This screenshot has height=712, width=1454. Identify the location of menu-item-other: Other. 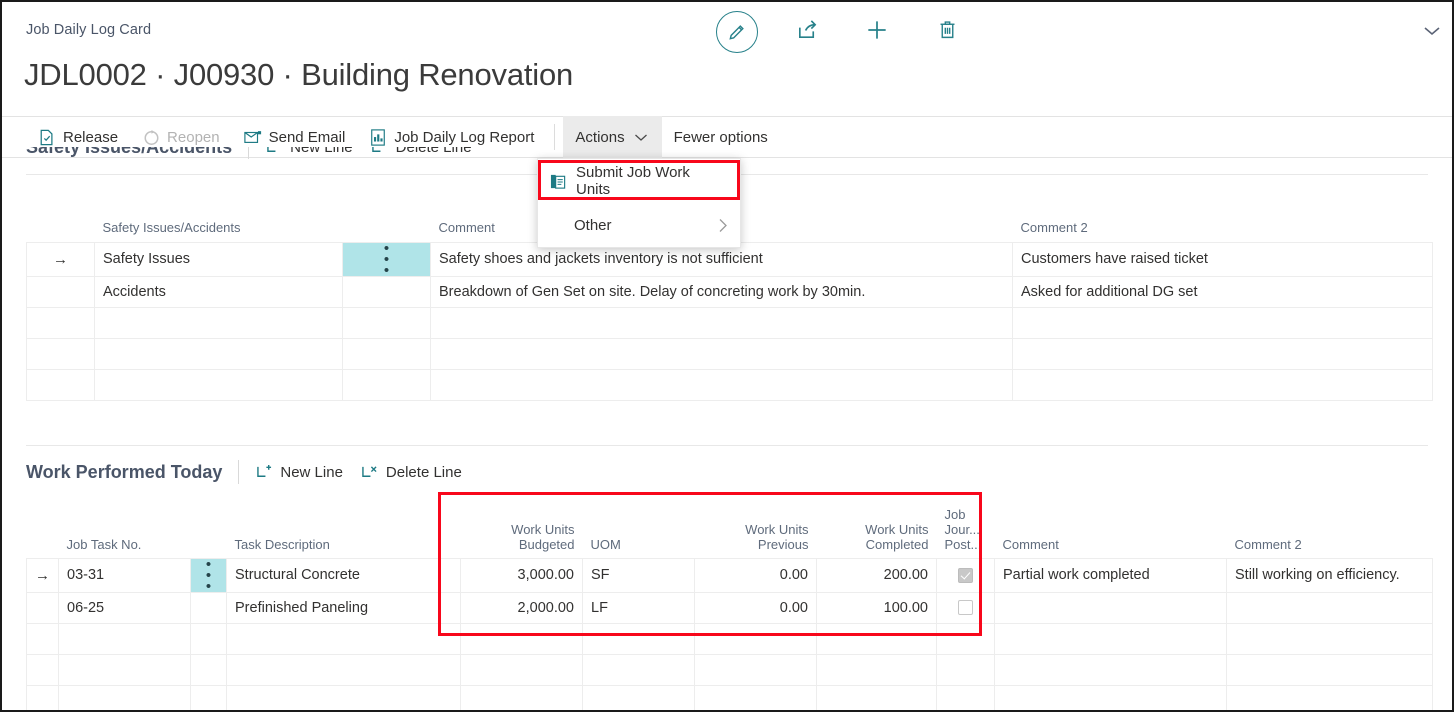
(639, 225).